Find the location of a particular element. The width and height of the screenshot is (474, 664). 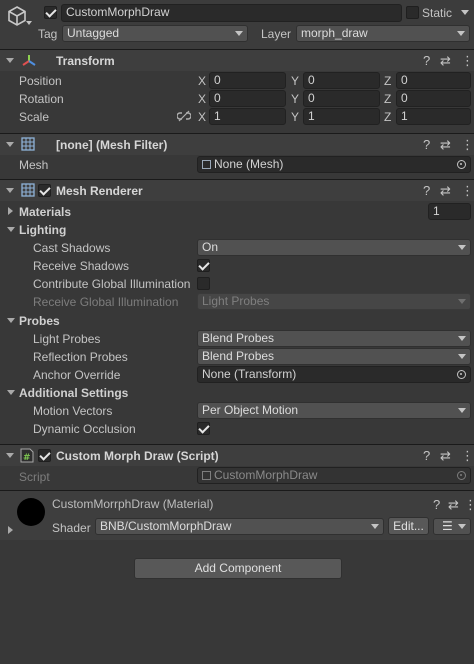

script-enabled-toggle is located at coordinates (44, 455).